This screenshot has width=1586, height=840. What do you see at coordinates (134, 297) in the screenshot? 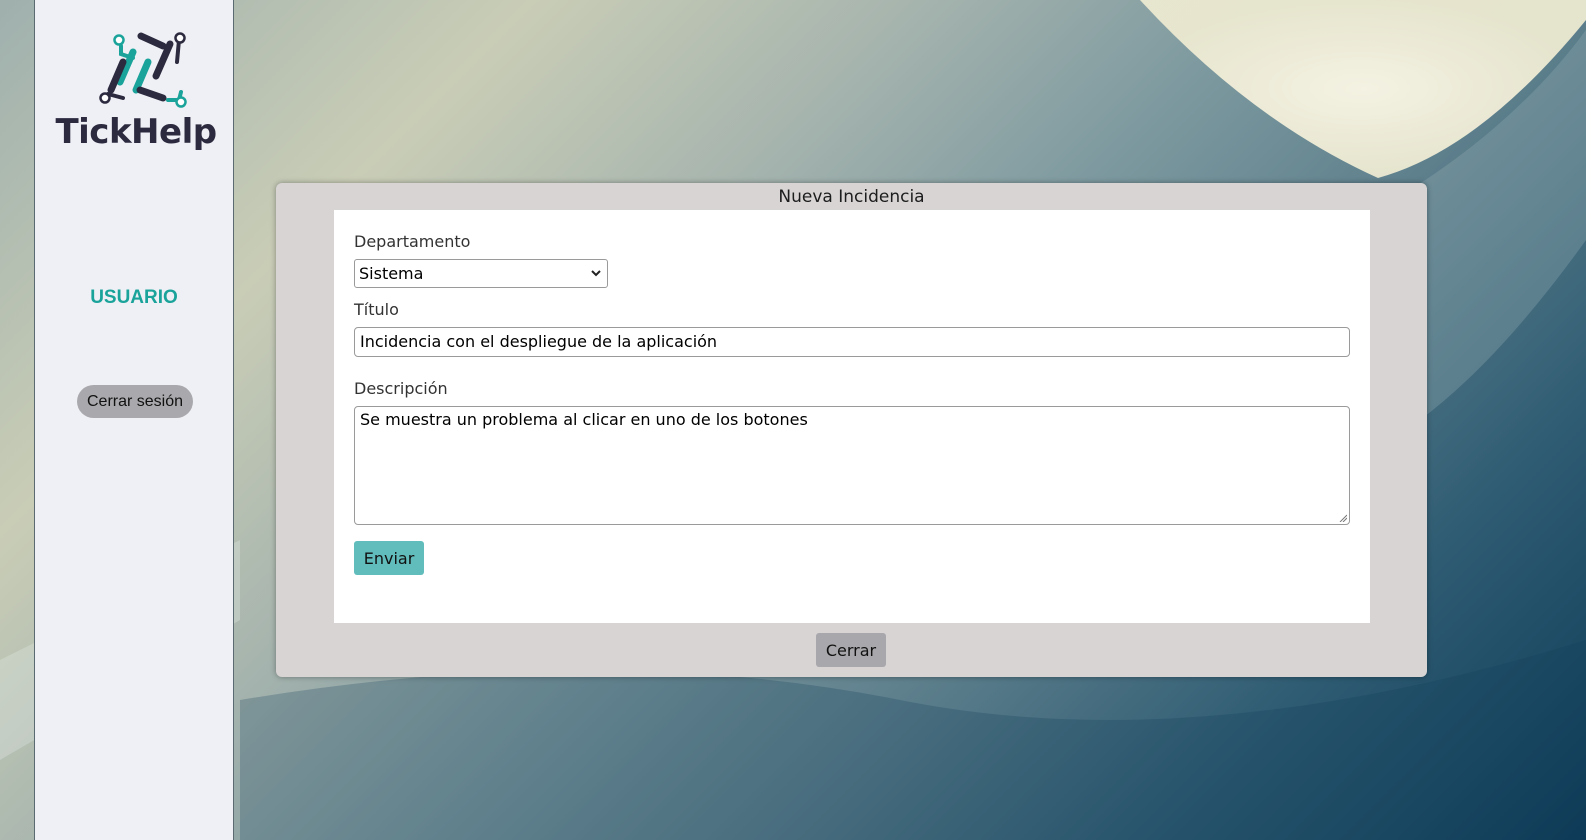
I see `user-role-label: USUARIO` at bounding box center [134, 297].